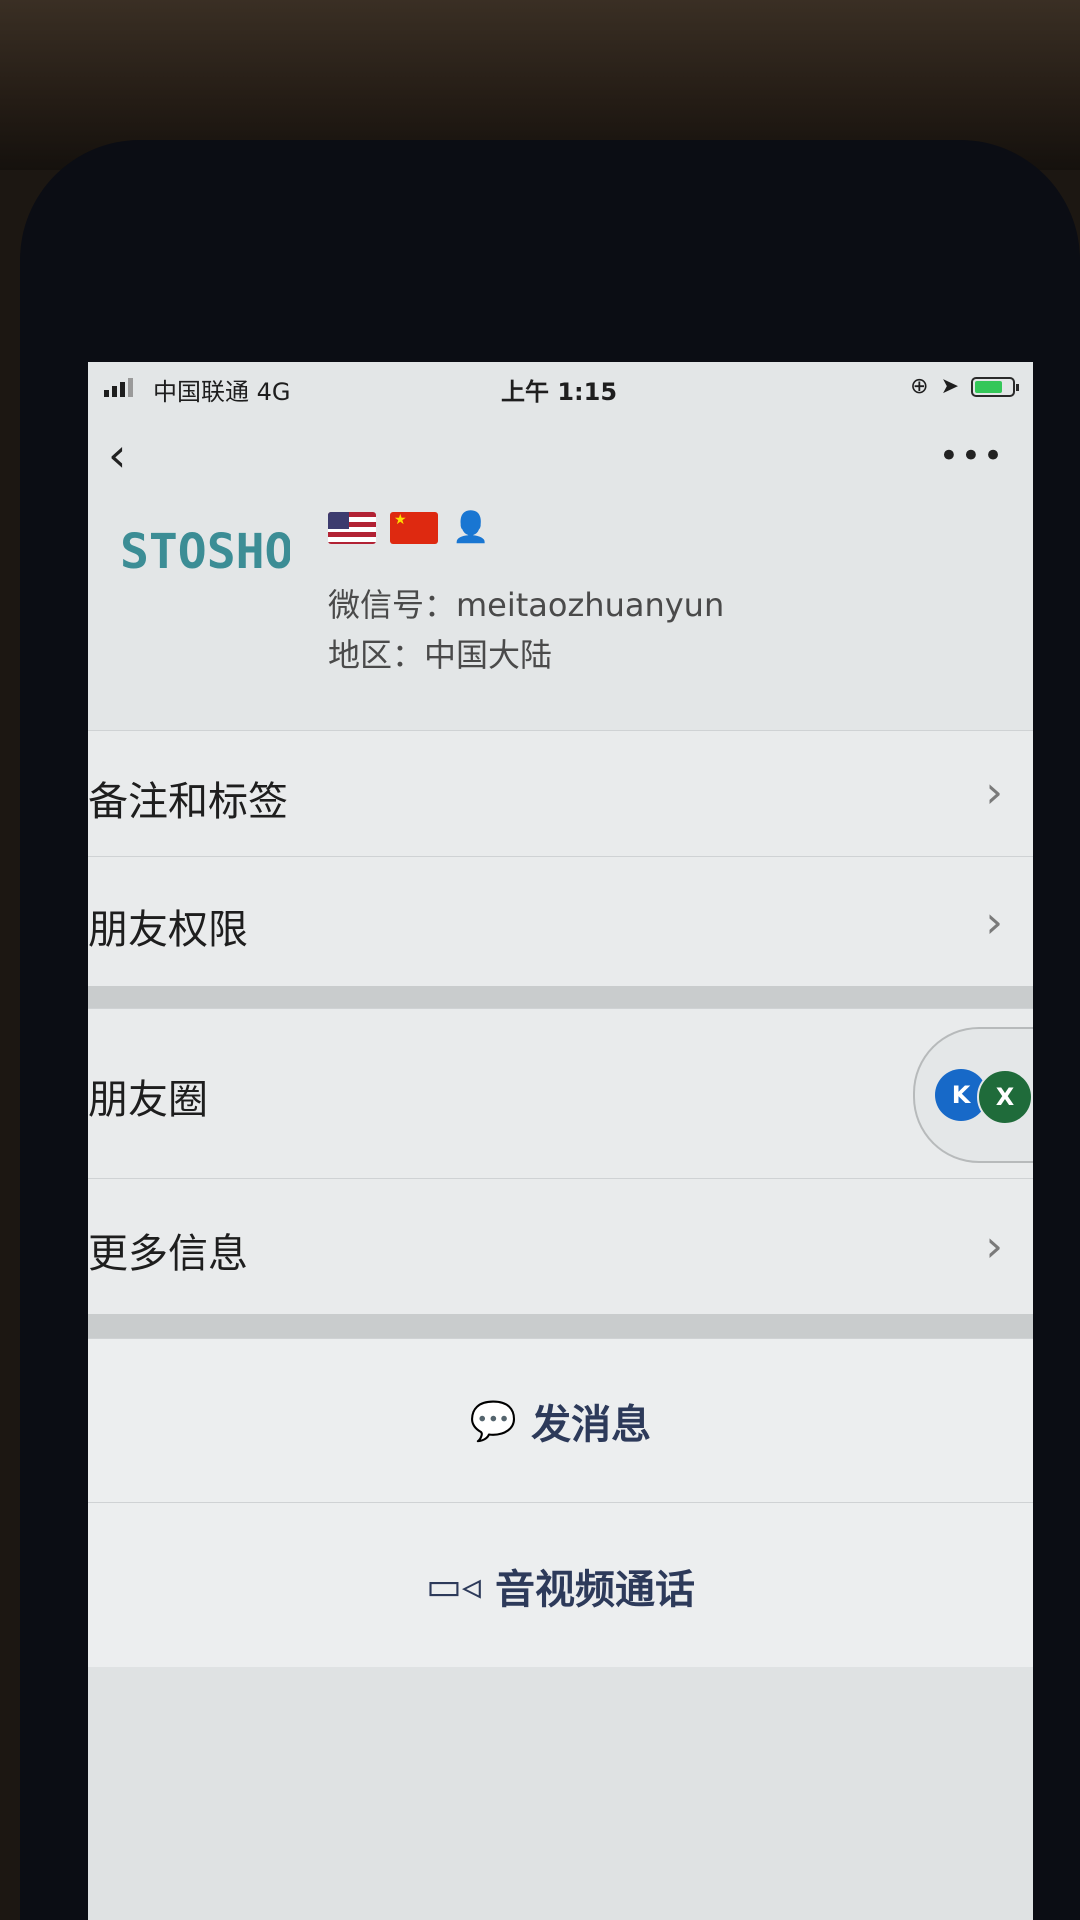  Describe the element at coordinates (493, 1420) in the screenshot. I see `chat-bubble-icon: 💬` at that location.